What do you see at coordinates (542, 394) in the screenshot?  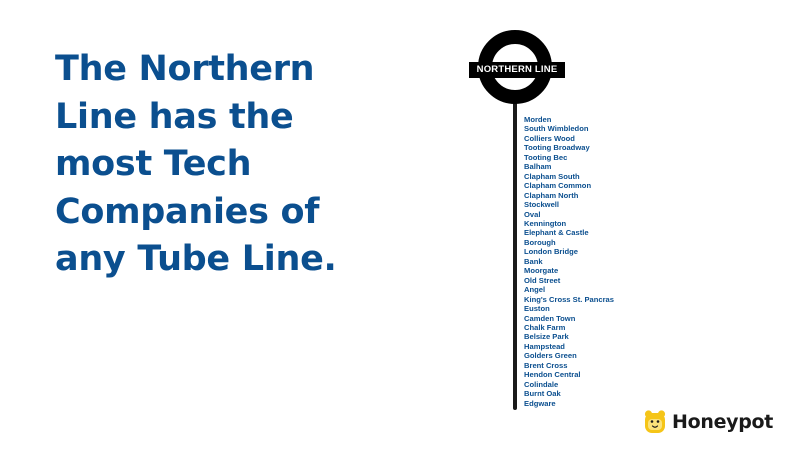 I see `station-name: Burnt Oak` at bounding box center [542, 394].